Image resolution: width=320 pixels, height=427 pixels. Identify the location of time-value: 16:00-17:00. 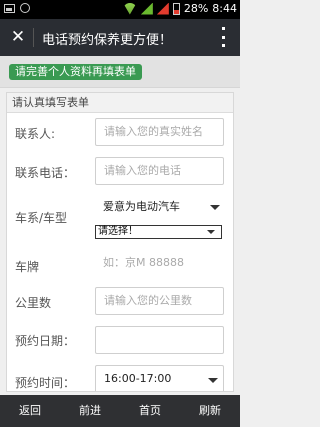
(138, 378).